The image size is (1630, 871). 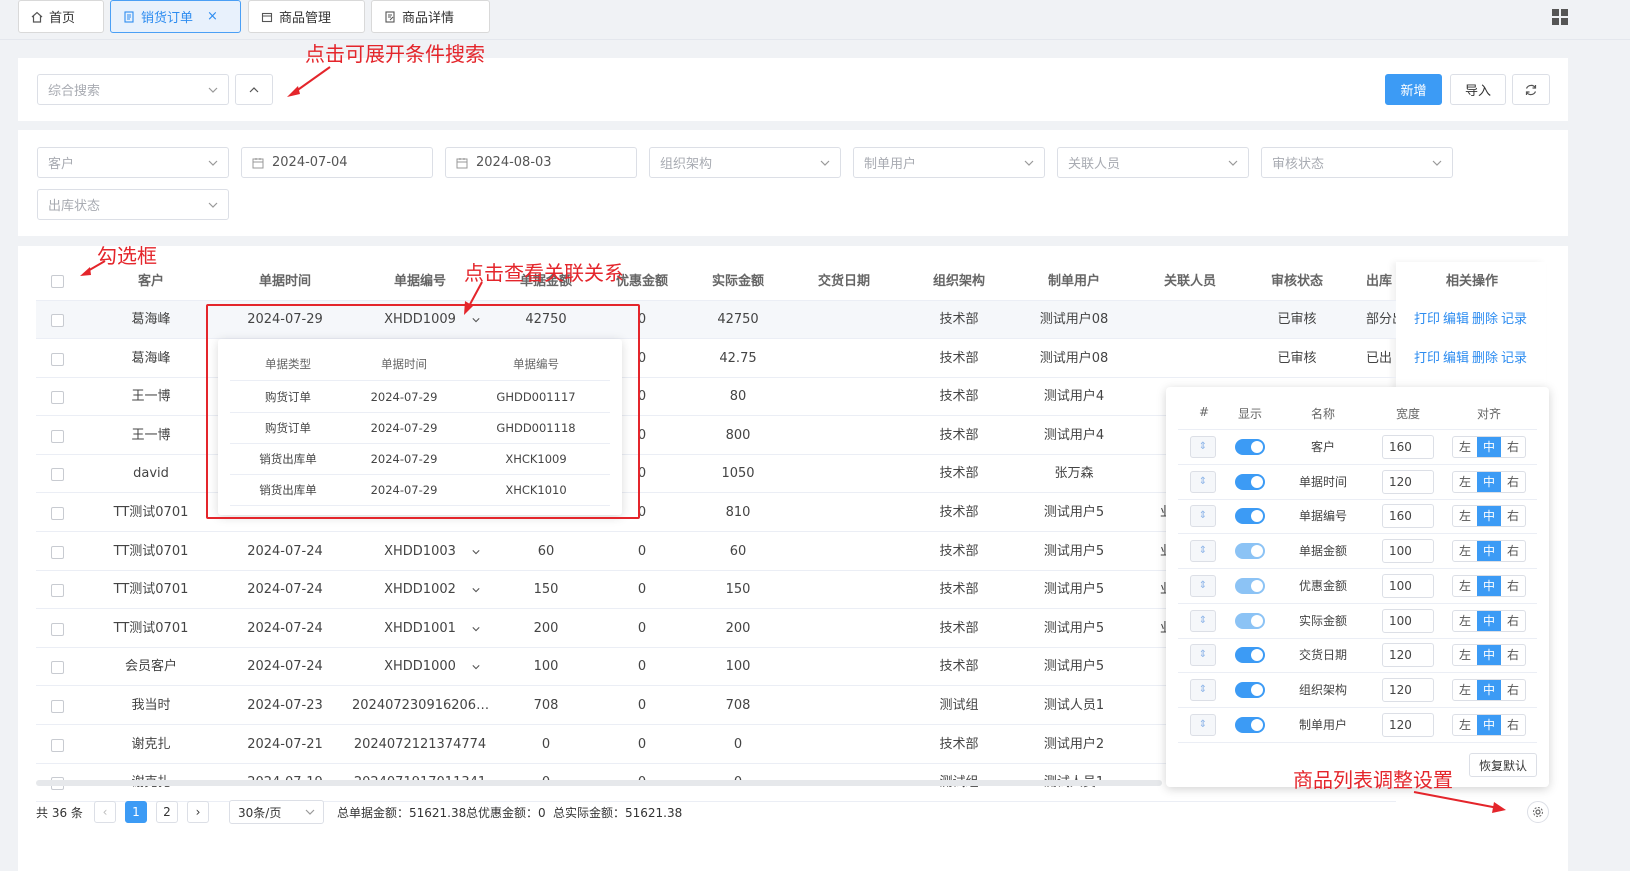 I want to click on expand-search-button, so click(x=254, y=89).